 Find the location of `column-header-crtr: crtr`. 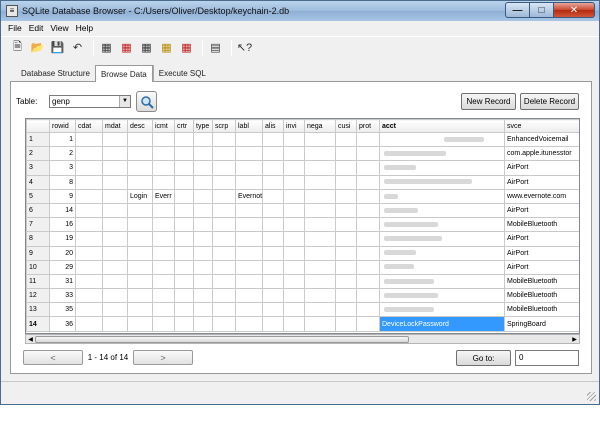

column-header-crtr: crtr is located at coordinates (184, 126).